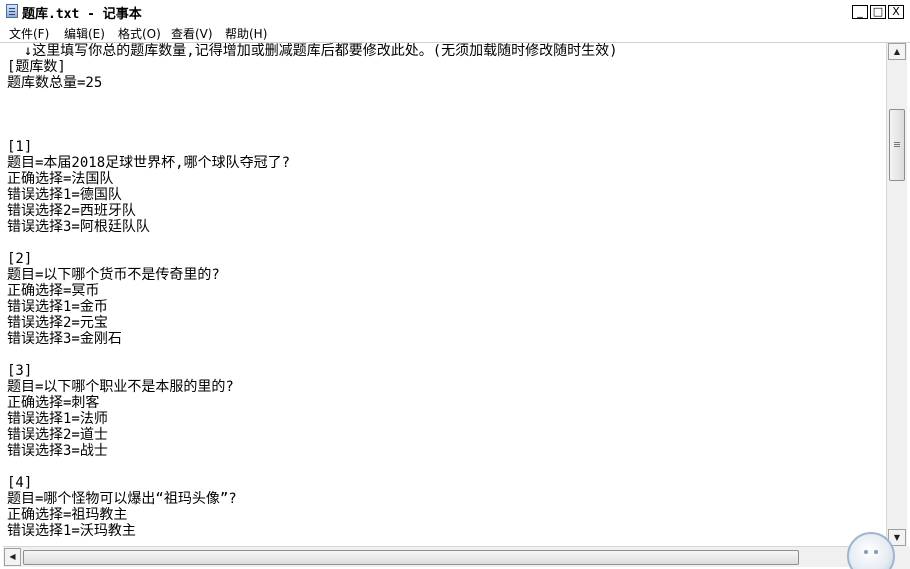 The image size is (910, 569). Describe the element at coordinates (122, 499) in the screenshot. I see `text-line-question: 题目=哪个怪物可以爆出“祖玛头像”?` at that location.